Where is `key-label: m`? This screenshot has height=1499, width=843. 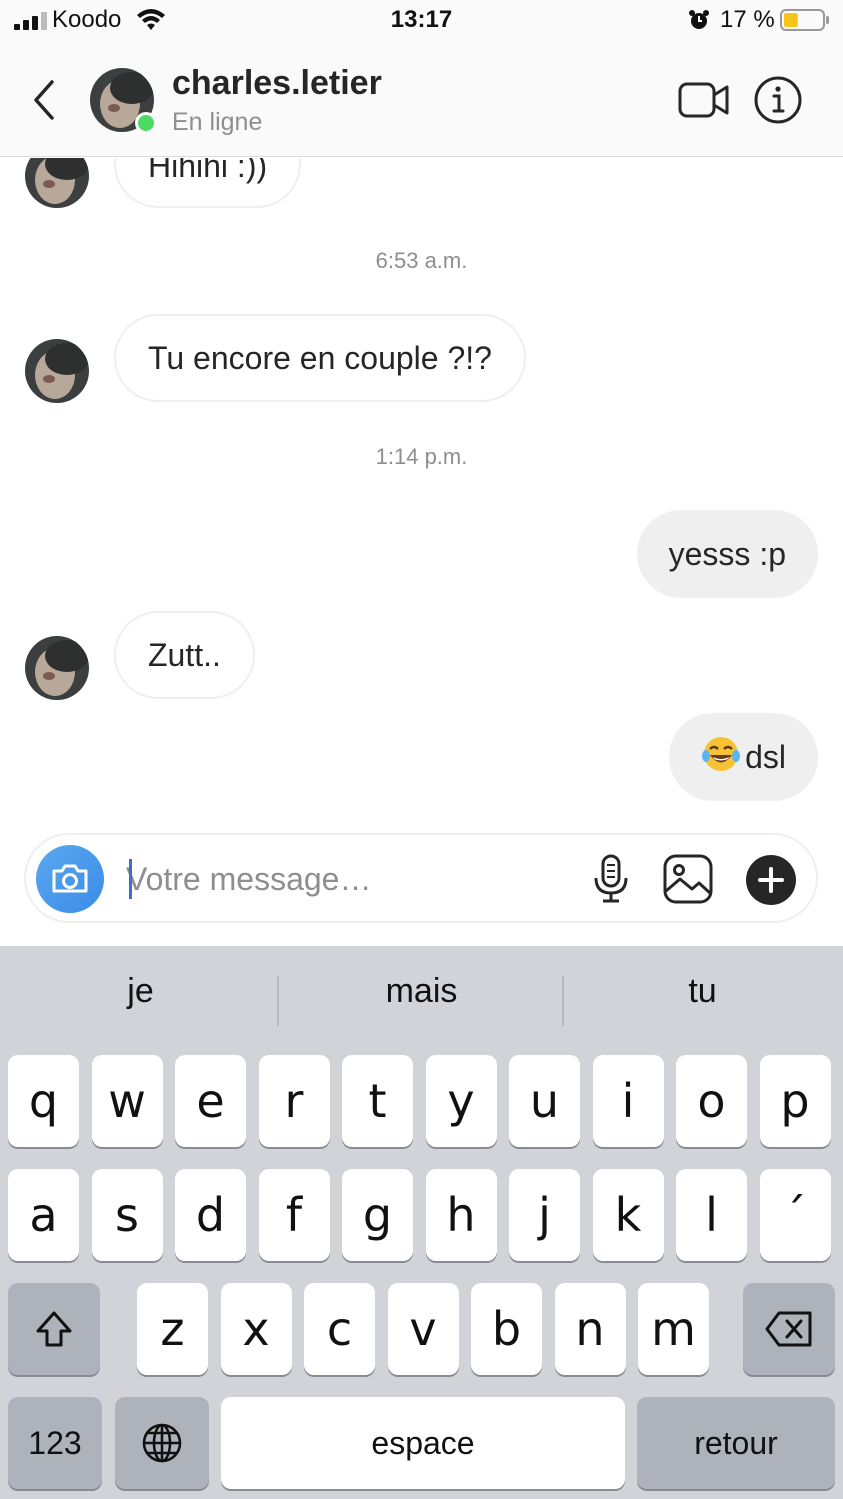 key-label: m is located at coordinates (673, 1329).